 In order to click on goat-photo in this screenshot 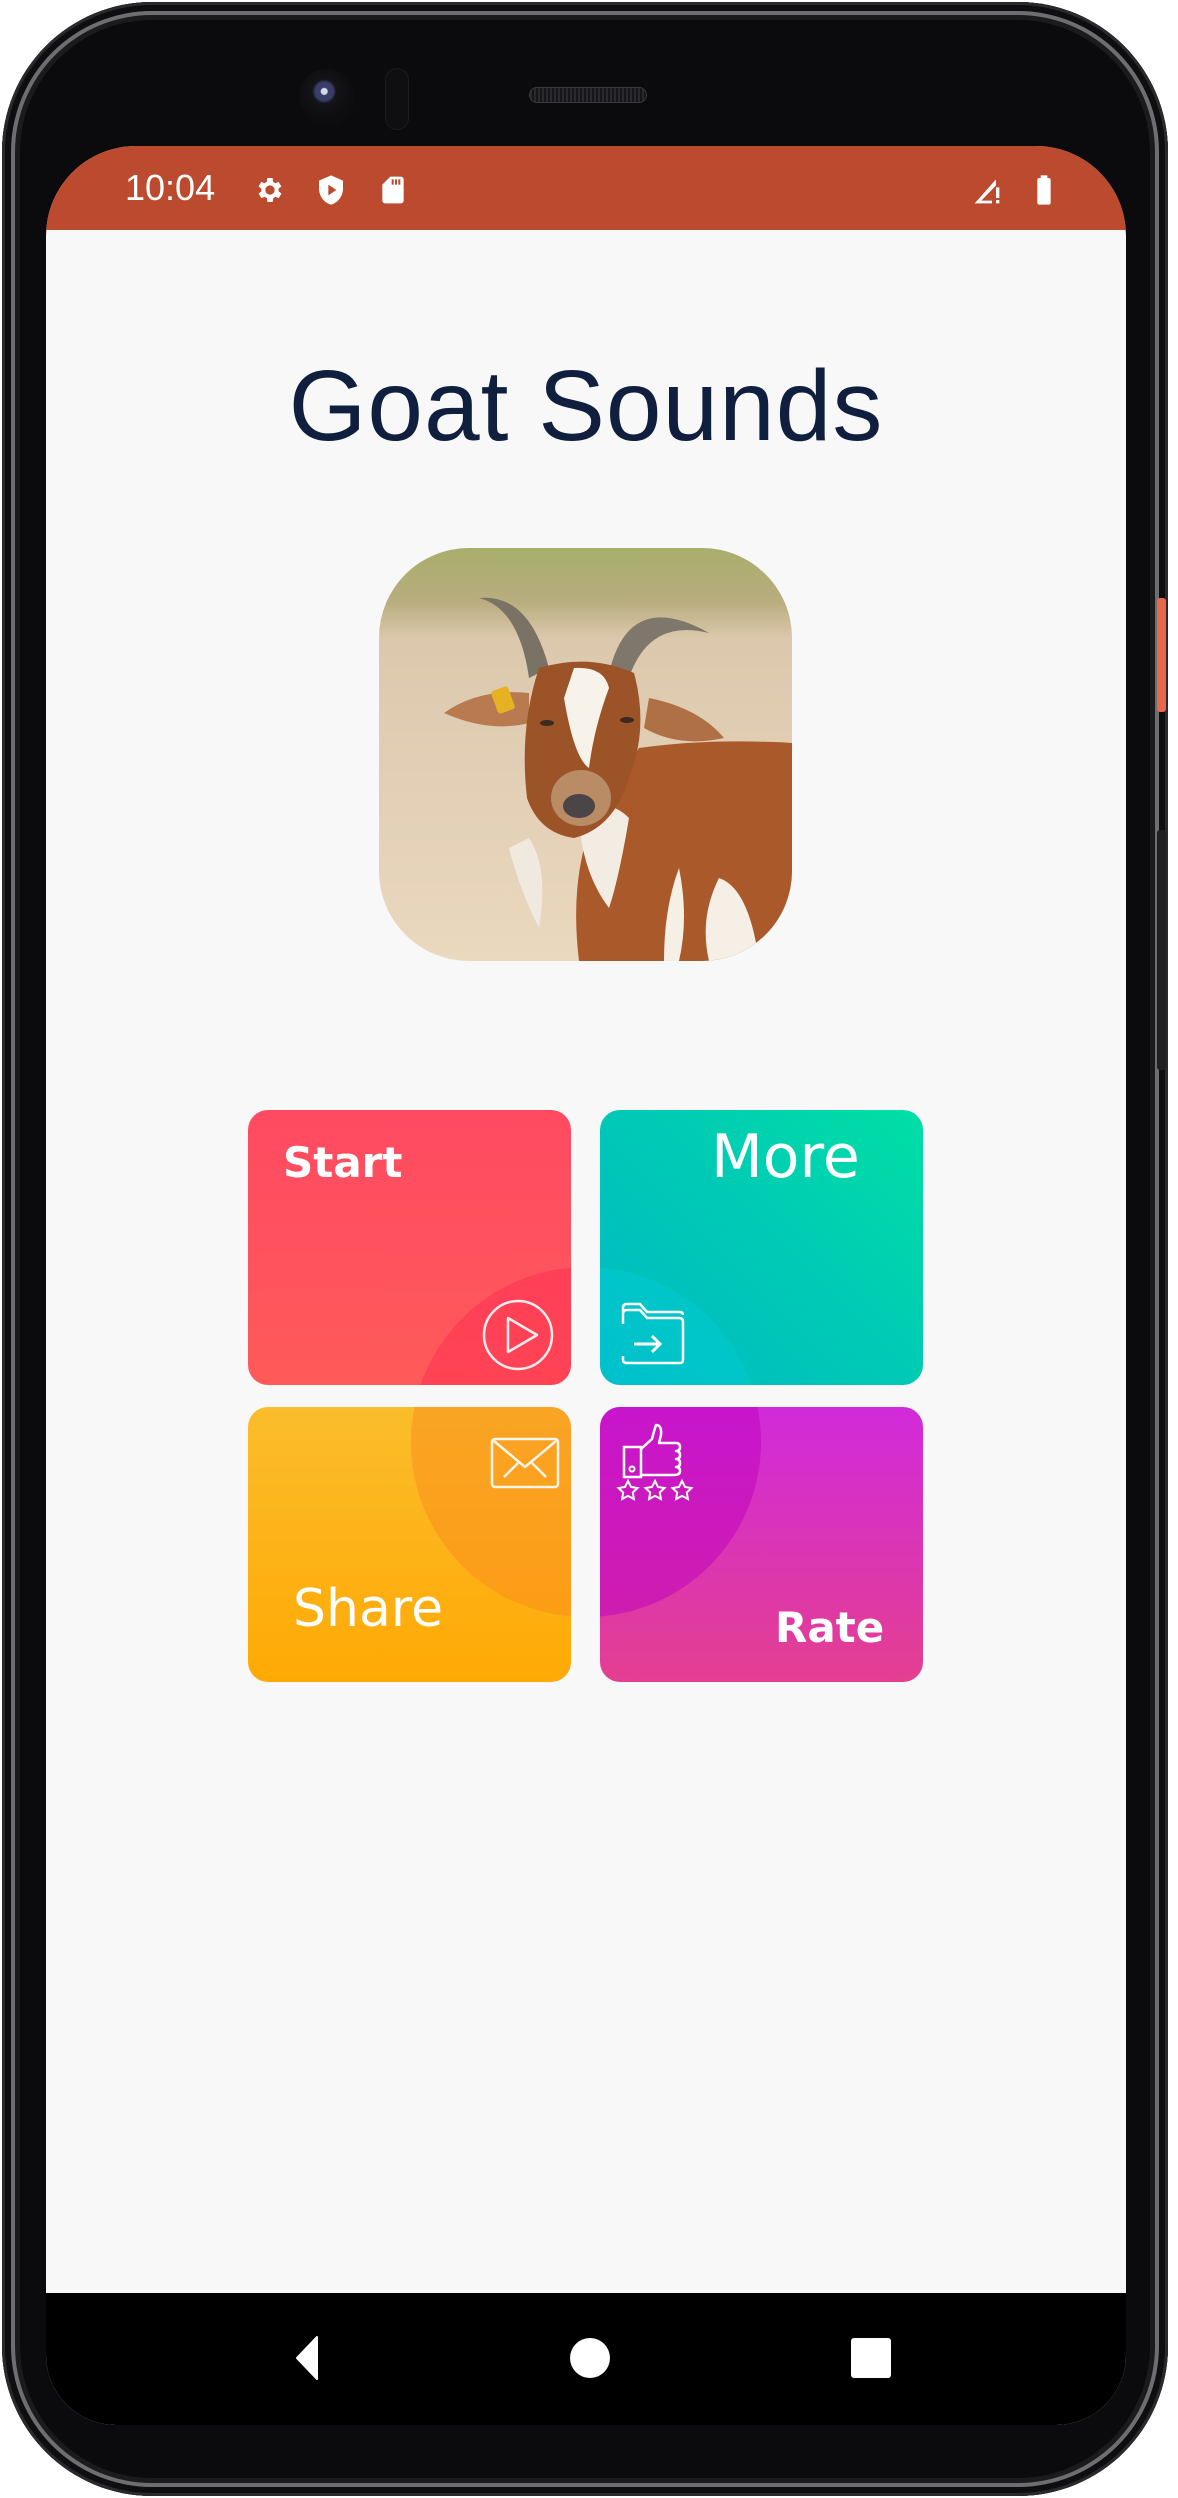, I will do `click(585, 754)`.